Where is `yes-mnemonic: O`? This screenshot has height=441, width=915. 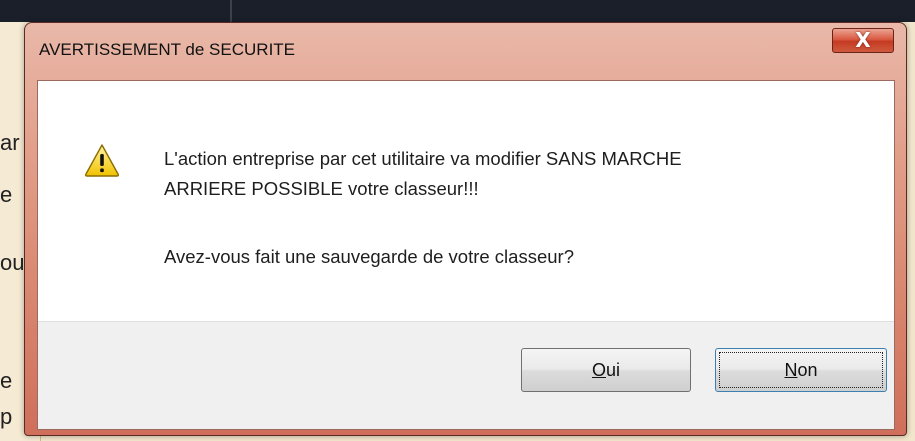 yes-mnemonic: O is located at coordinates (598, 370).